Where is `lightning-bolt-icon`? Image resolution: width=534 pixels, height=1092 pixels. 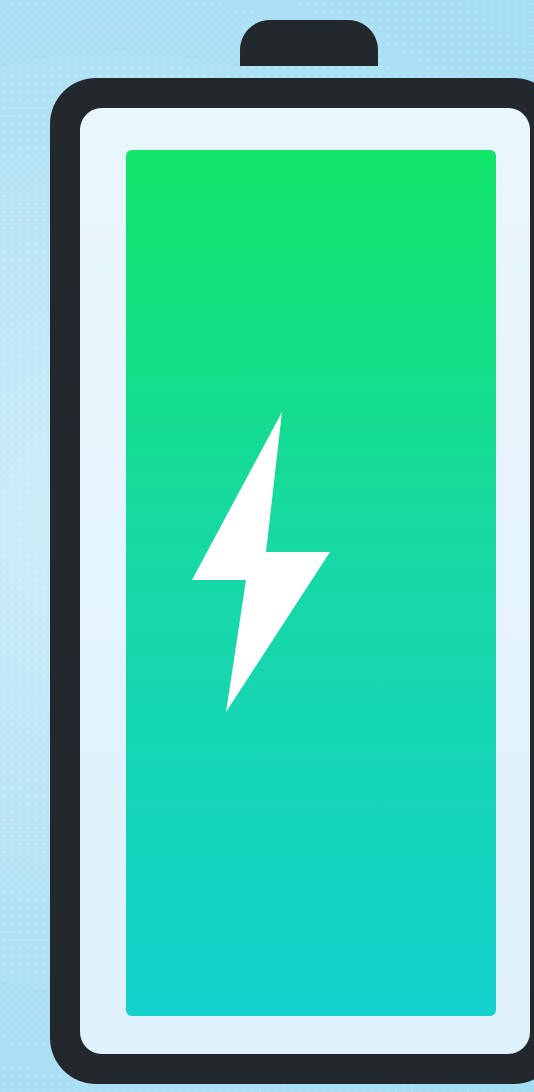 lightning-bolt-icon is located at coordinates (261, 562).